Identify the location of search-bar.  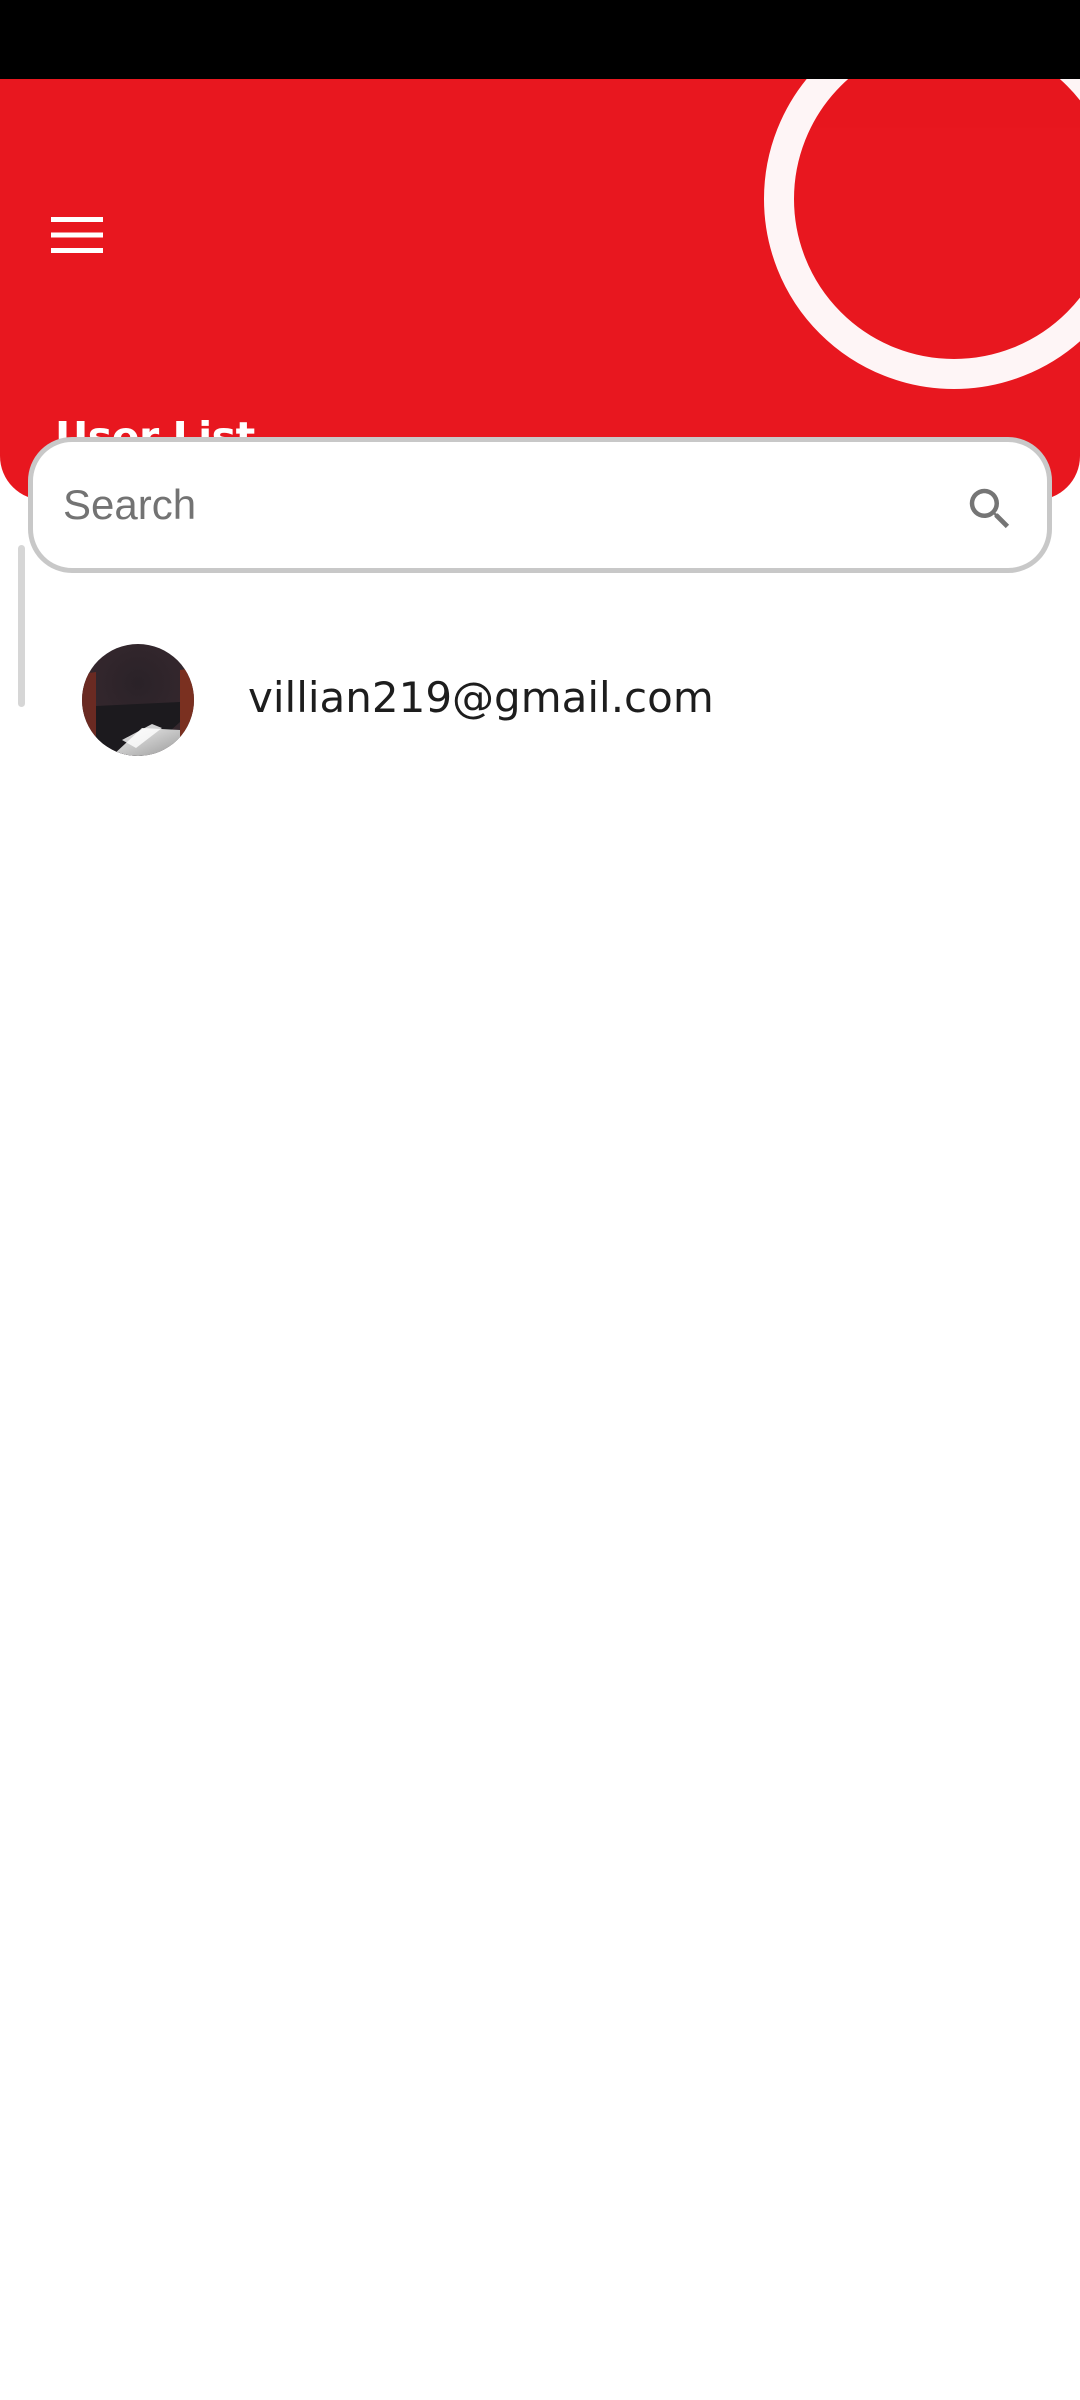
(540, 505).